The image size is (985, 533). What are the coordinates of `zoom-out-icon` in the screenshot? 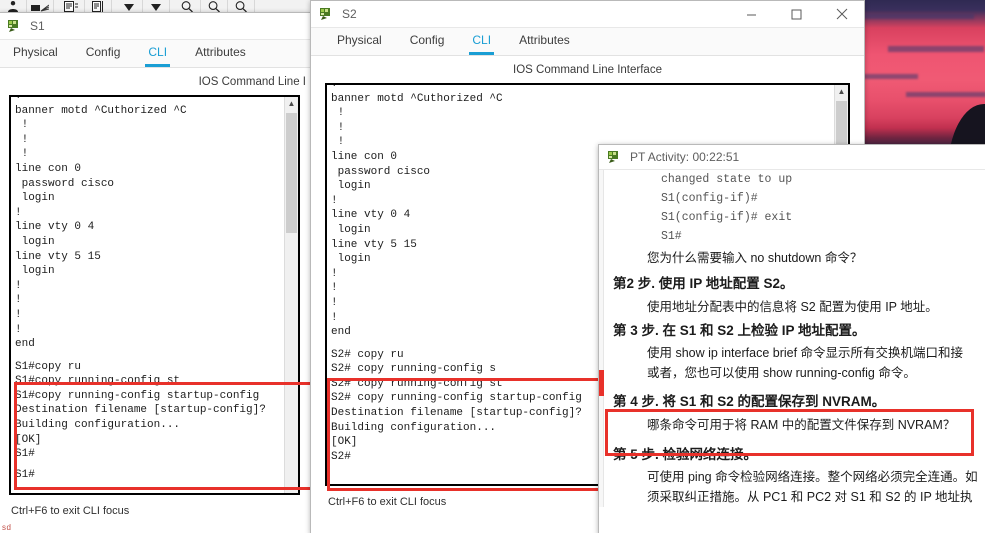 It's located at (214, 6).